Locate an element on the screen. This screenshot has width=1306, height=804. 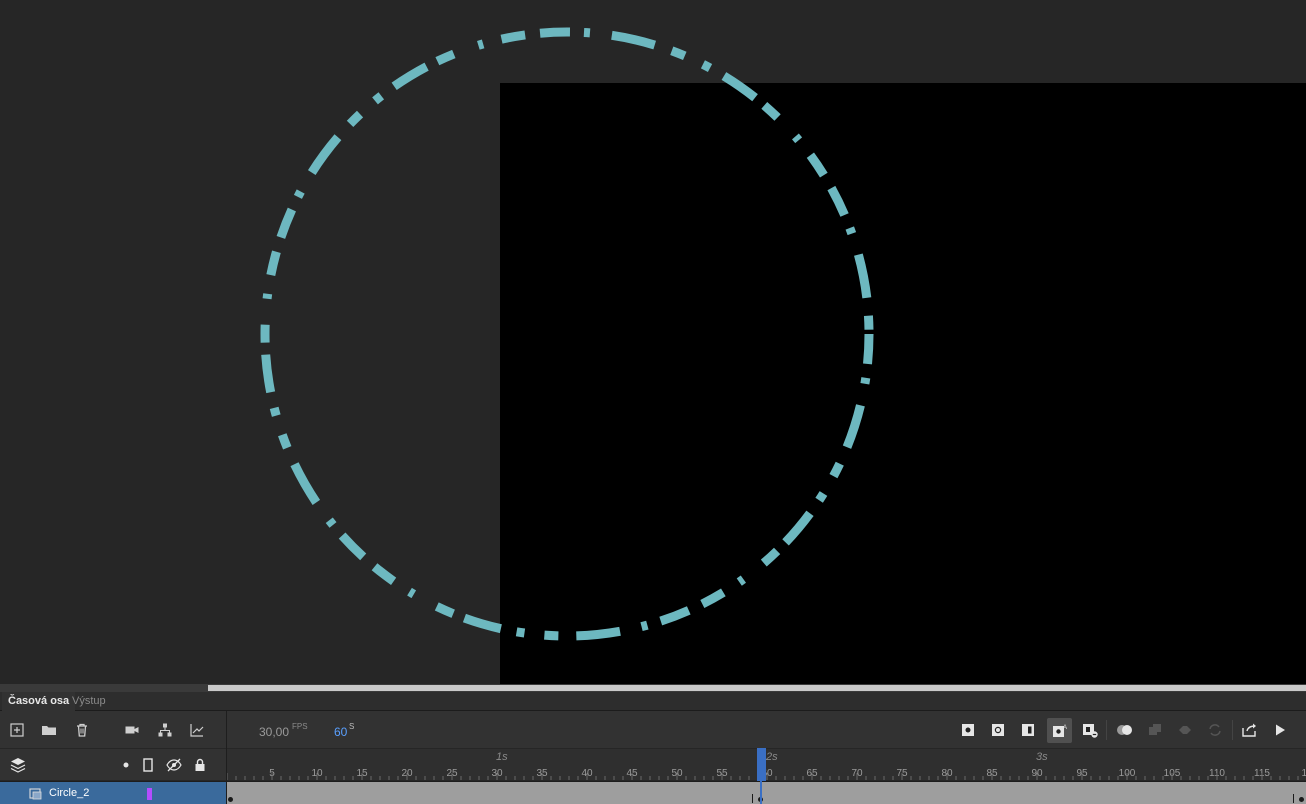
playhead-line is located at coordinates (761, 792).